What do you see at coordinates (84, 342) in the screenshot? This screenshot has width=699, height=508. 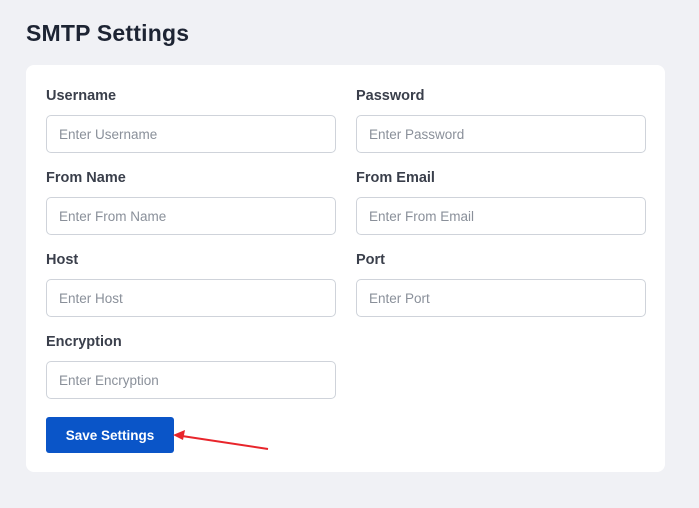 I see `encryption-label: Encryption` at bounding box center [84, 342].